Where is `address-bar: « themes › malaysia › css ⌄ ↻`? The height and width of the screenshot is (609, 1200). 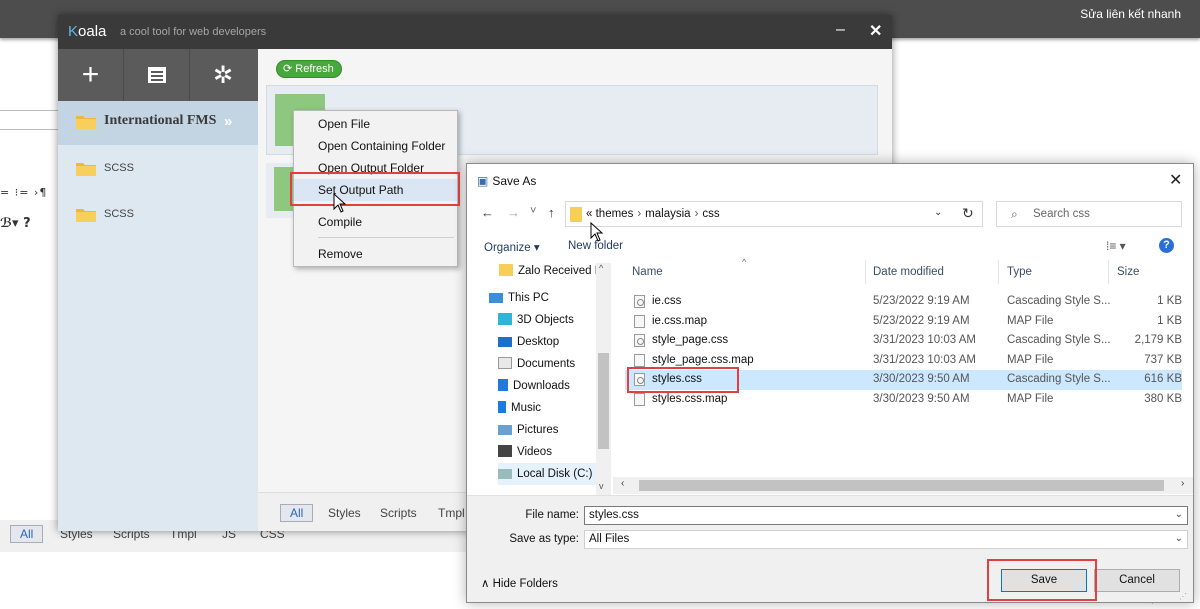
address-bar: « themes › malaysia › css ⌄ ↻ is located at coordinates (774, 214).